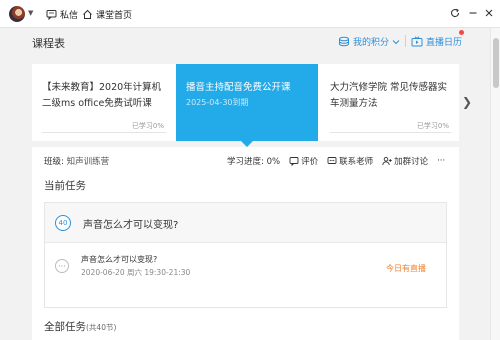 The height and width of the screenshot is (340, 500). Describe the element at coordinates (389, 95) in the screenshot. I see `course-card-title: 大力汽修学院 常见传感器实车测量方法` at that location.